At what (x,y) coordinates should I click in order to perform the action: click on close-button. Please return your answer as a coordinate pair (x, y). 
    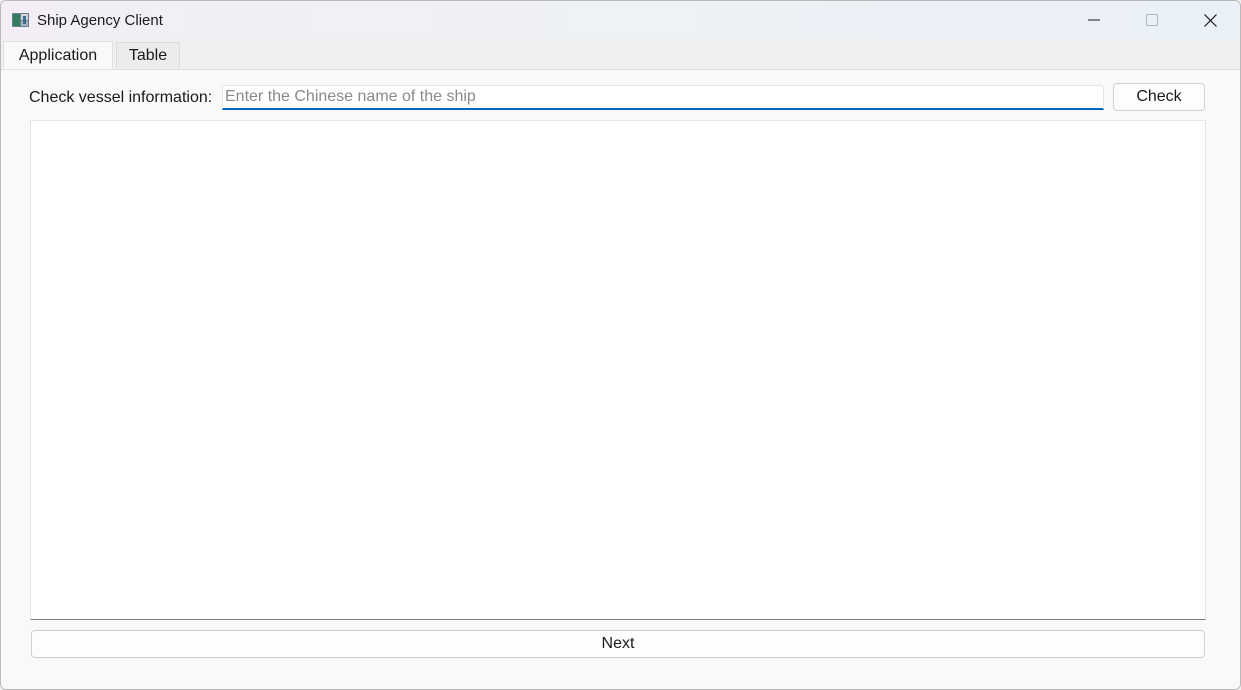
    Looking at the image, I should click on (1210, 20).